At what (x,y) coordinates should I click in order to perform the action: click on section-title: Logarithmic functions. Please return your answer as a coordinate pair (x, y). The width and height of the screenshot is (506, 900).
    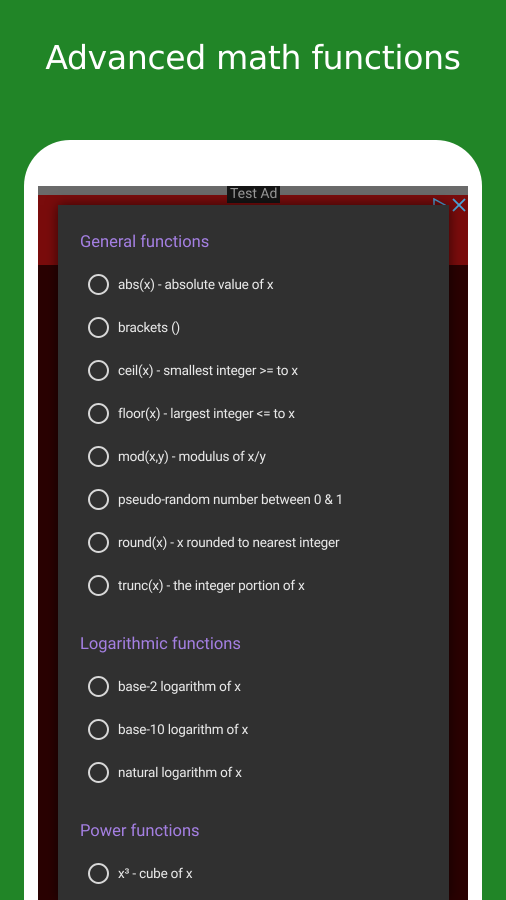
    Looking at the image, I should click on (161, 645).